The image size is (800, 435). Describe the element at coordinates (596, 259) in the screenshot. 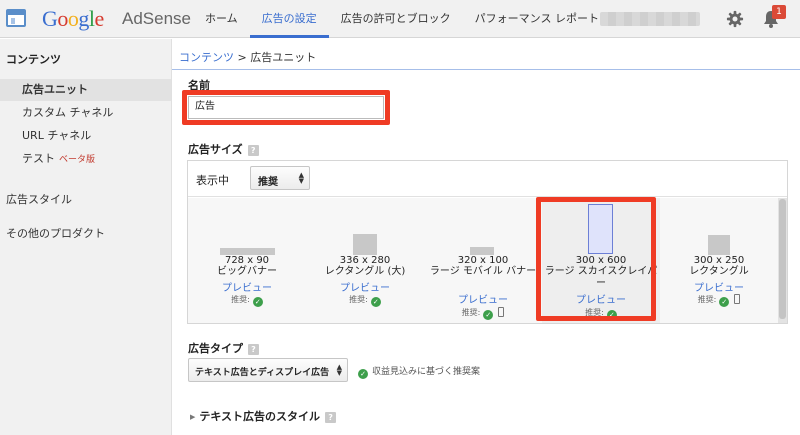

I see `highlight-selected-size` at that location.